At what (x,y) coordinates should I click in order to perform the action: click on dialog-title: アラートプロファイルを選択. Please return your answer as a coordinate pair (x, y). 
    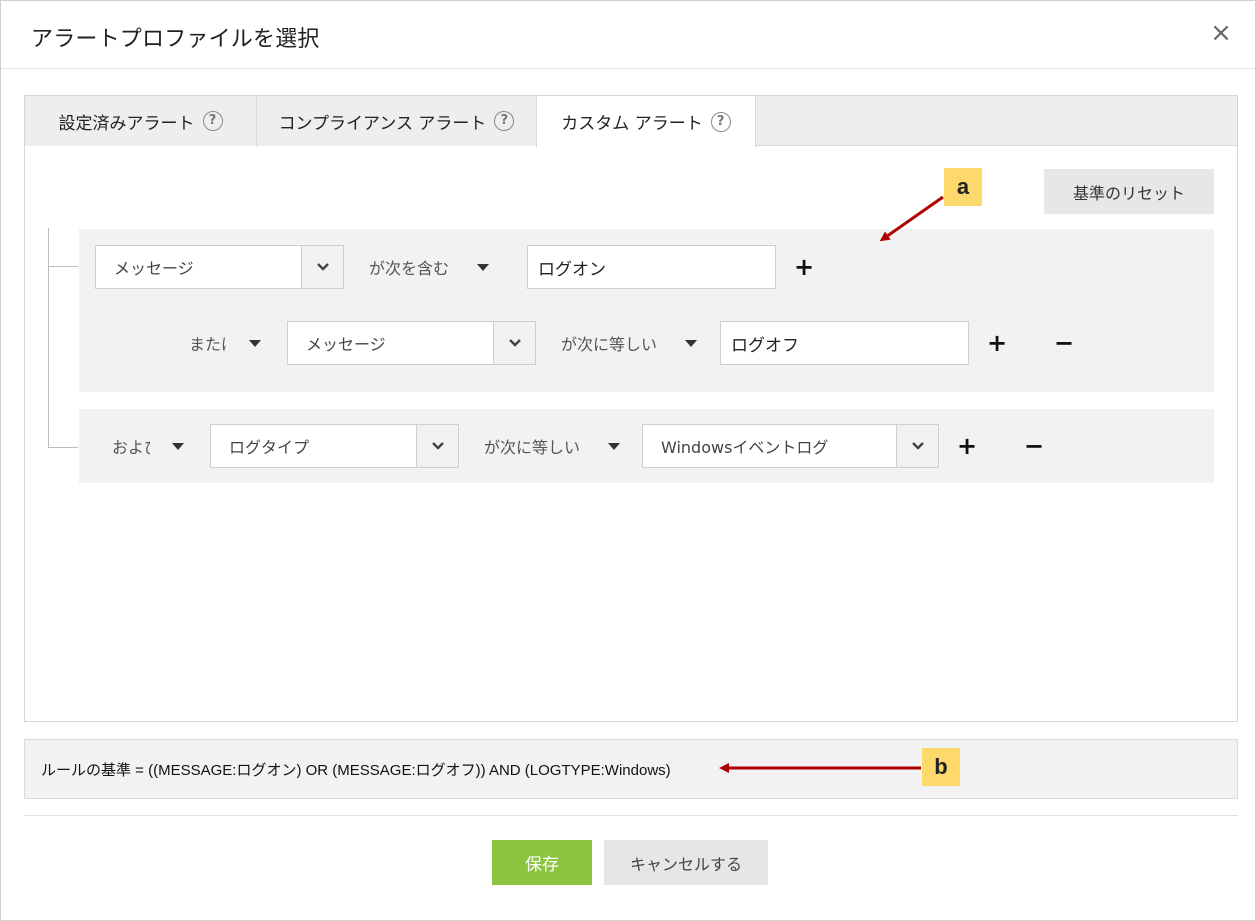
    Looking at the image, I should click on (175, 39).